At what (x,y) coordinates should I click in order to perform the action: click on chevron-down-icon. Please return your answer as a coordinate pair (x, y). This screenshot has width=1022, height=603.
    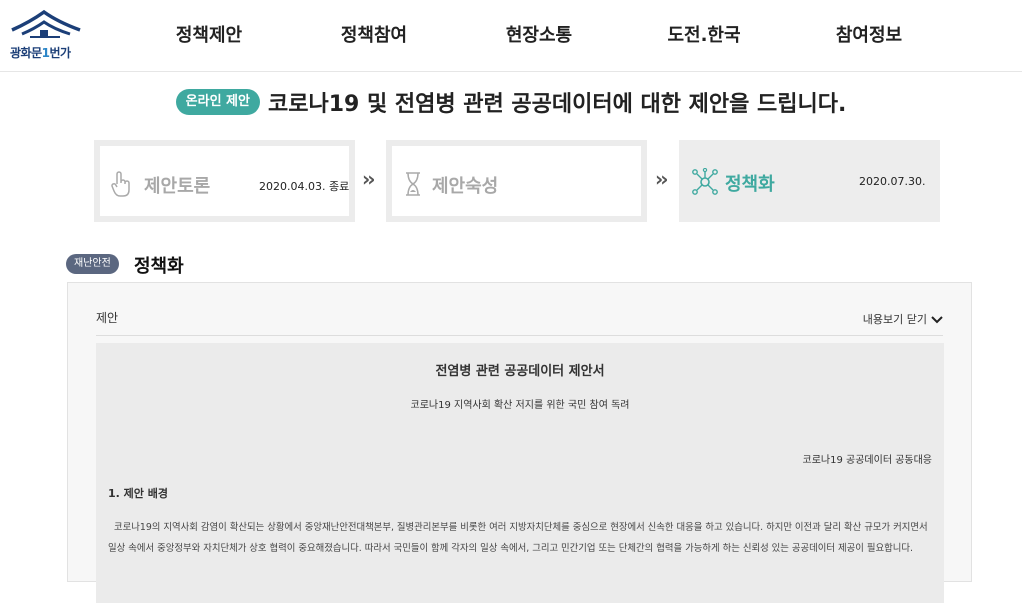
    Looking at the image, I should click on (937, 320).